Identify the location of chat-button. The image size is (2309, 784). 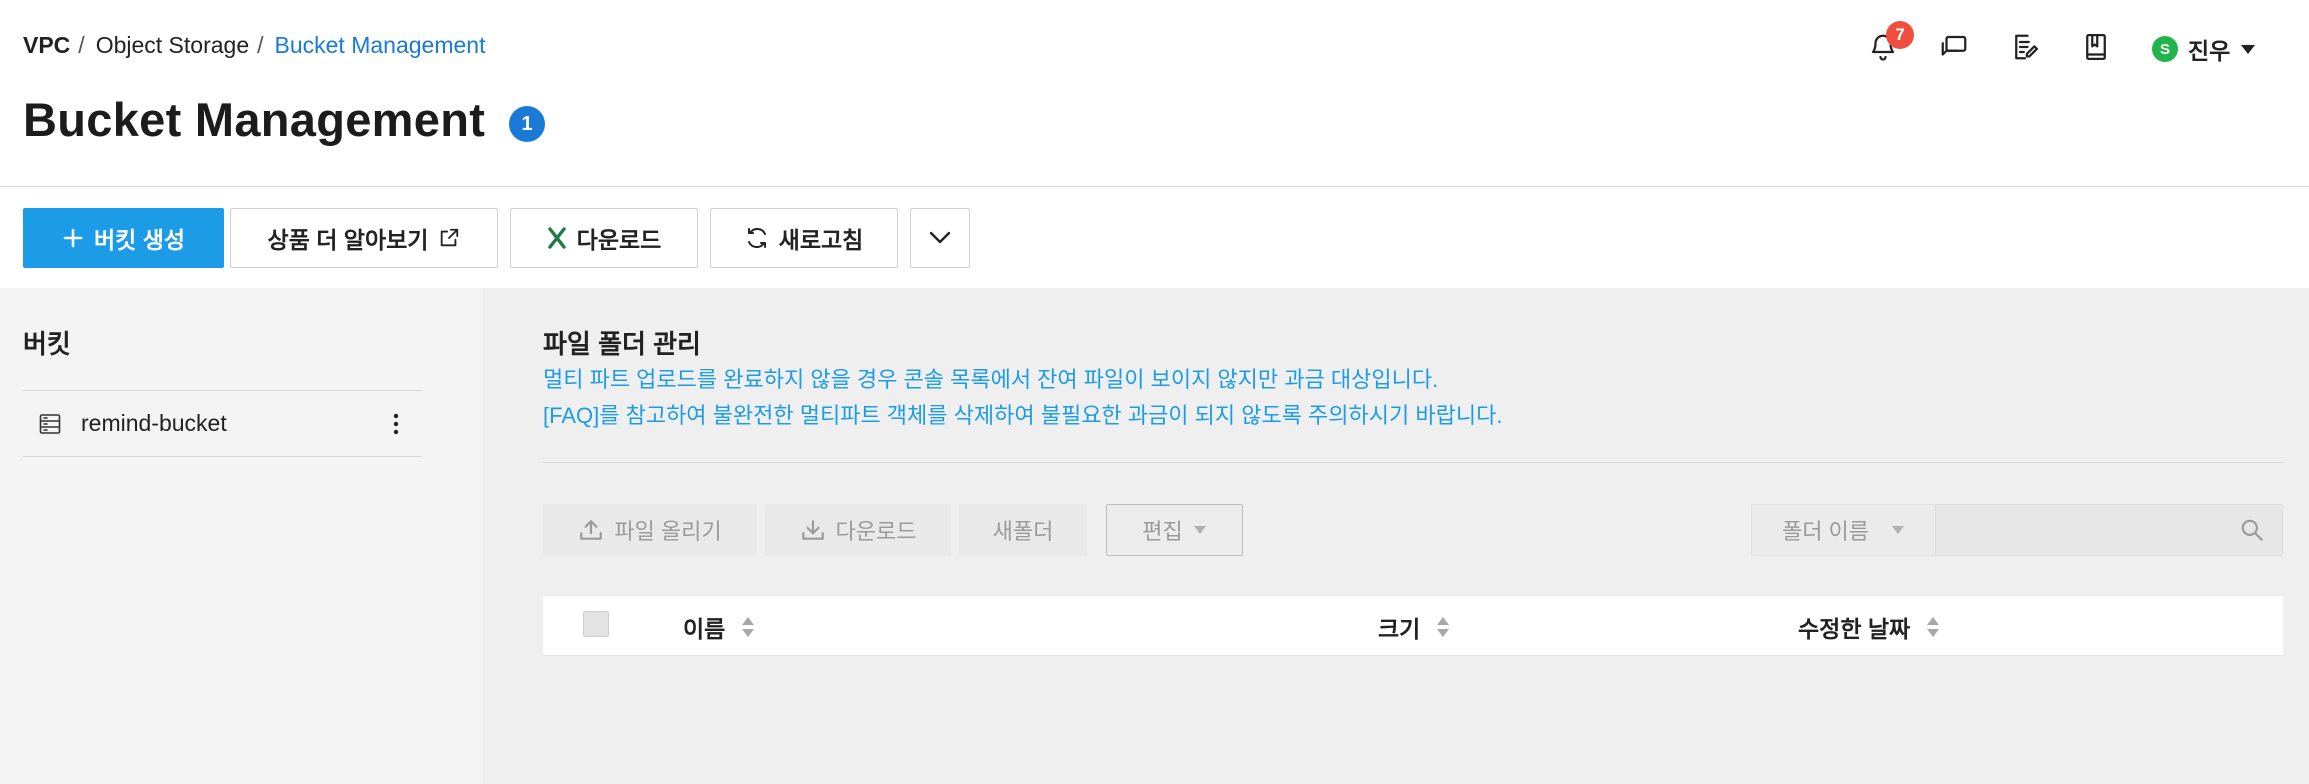
(1954, 47).